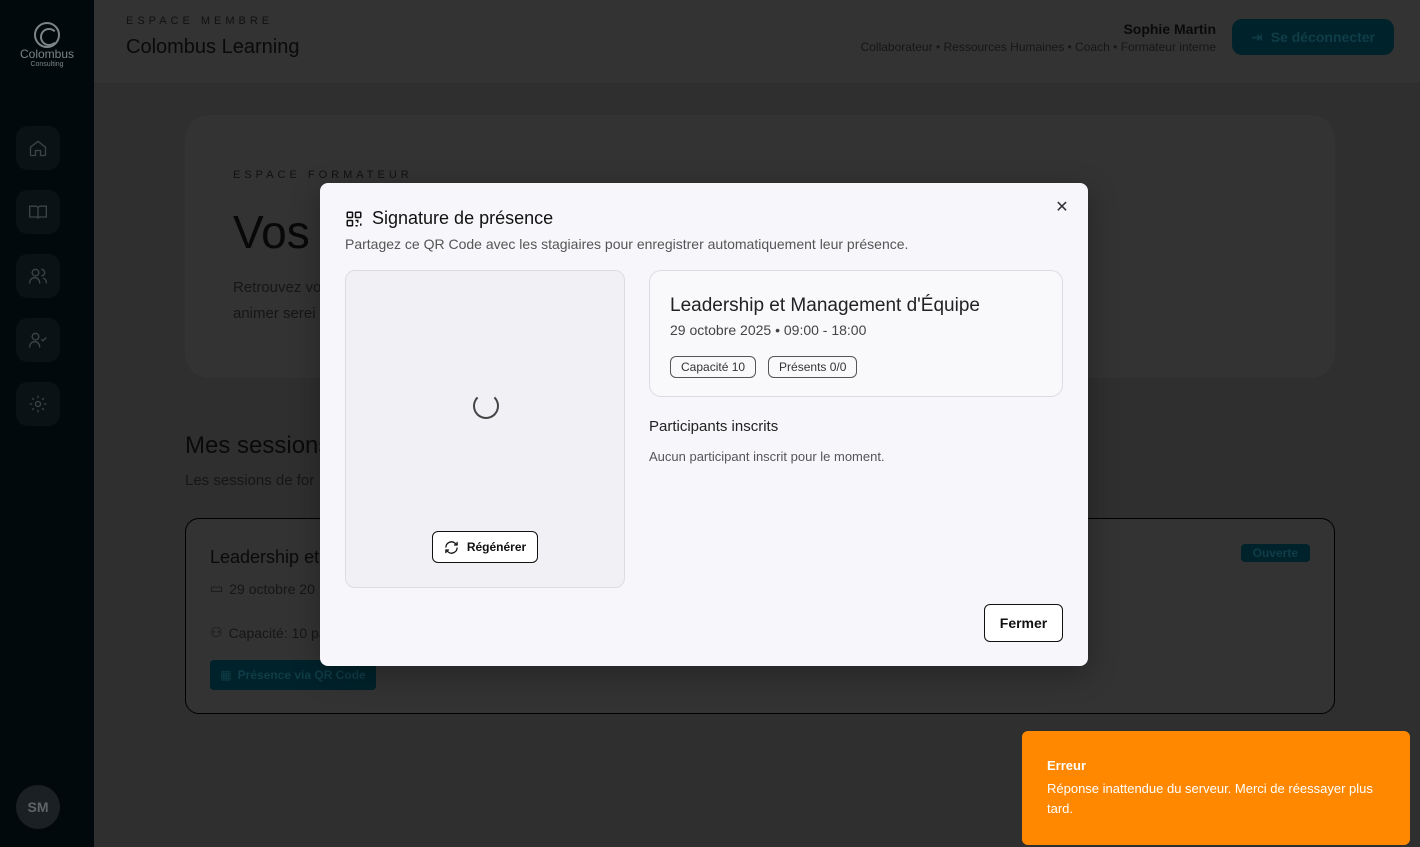 The image size is (1420, 847). Describe the element at coordinates (496, 547) in the screenshot. I see `regenerate-label: Régénérer` at that location.